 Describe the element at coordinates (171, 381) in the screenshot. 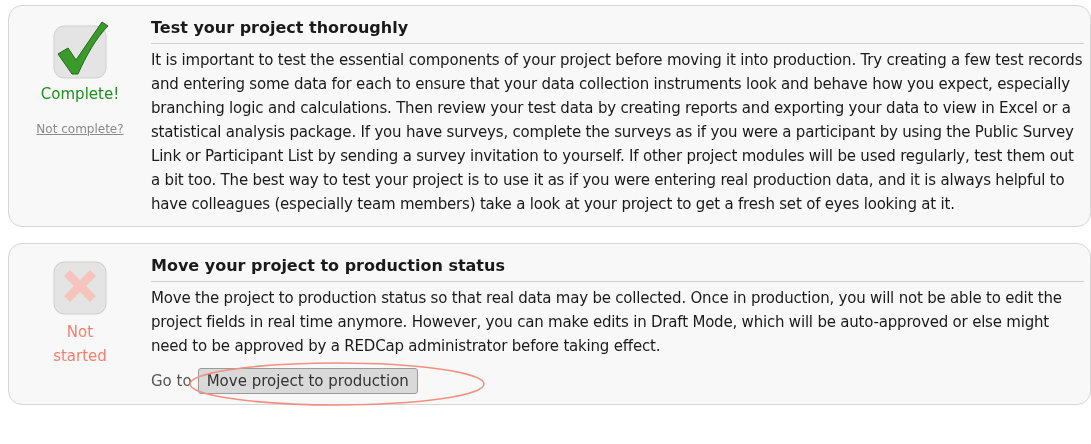

I see `go-to-label: Go to` at that location.